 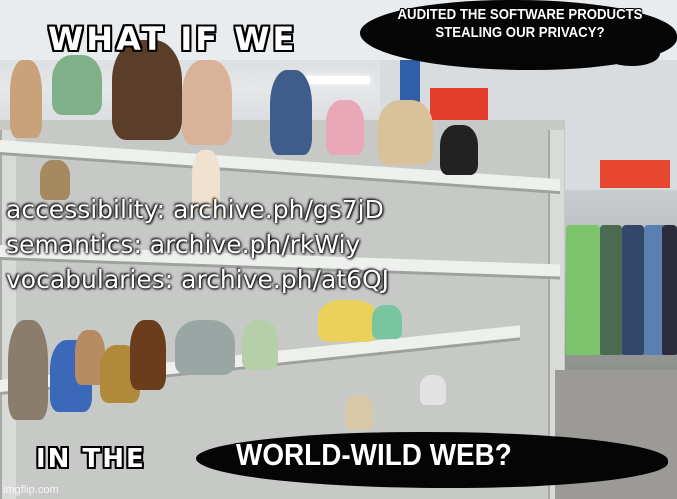 What do you see at coordinates (195, 209) in the screenshot?
I see `link-line-accessibility: accessibility: archive.ph/gs7jD` at bounding box center [195, 209].